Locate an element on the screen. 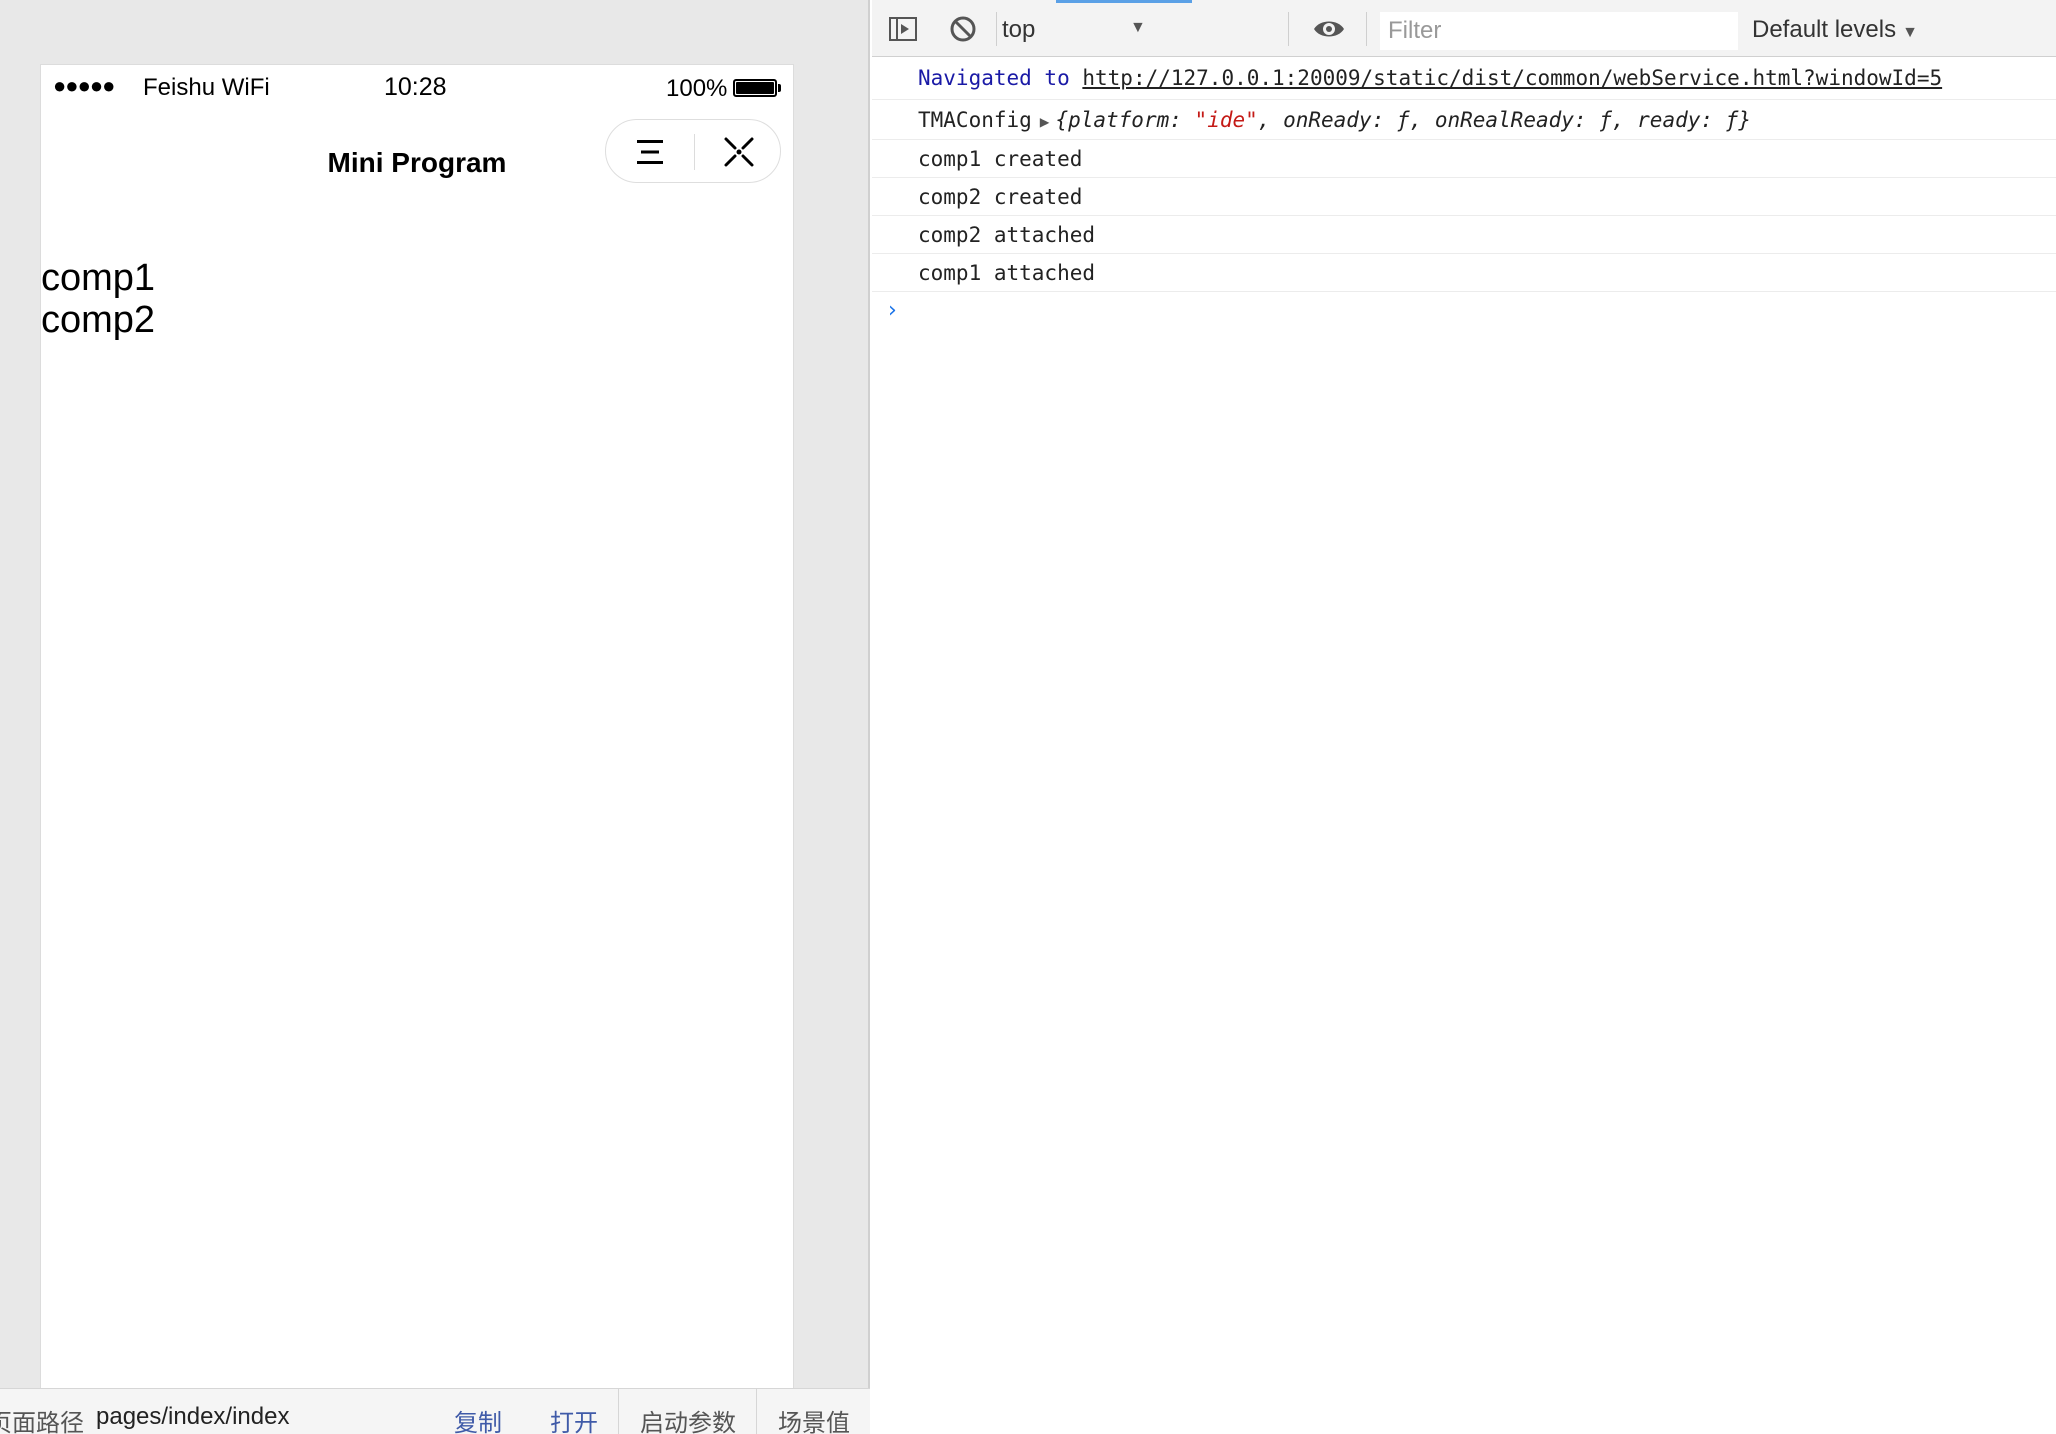 This screenshot has width=2056, height=1434. capsule-menu is located at coordinates (693, 151).